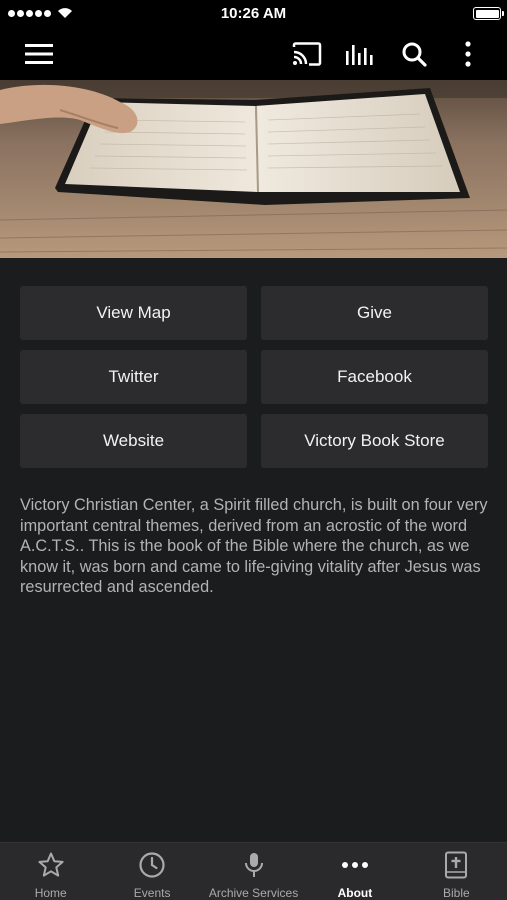  Describe the element at coordinates (468, 54) in the screenshot. I see `more-vertical-icon` at that location.